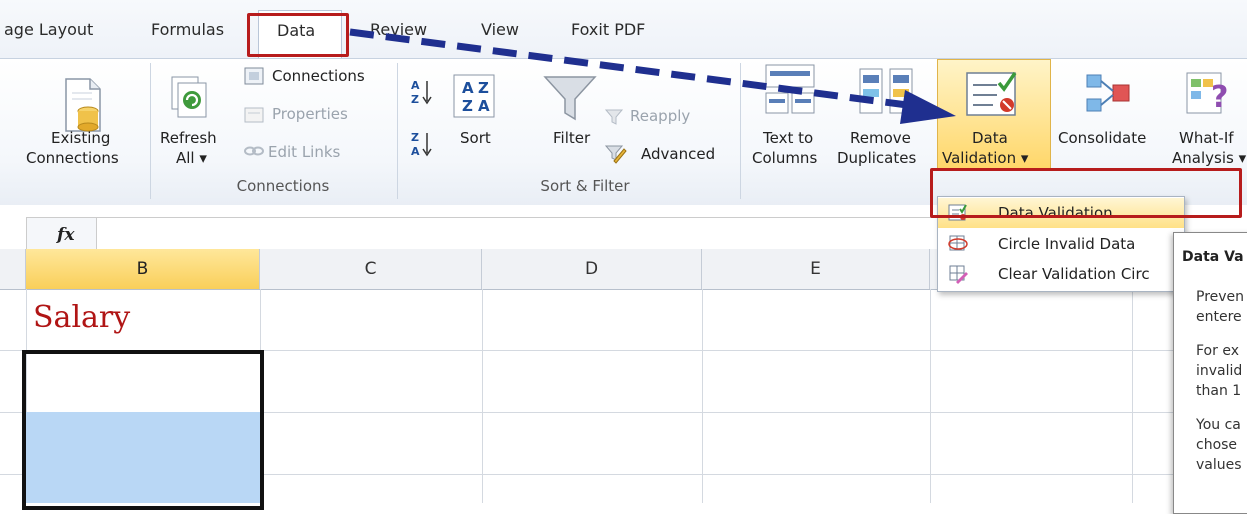  I want to click on menu-item-label: Clear Validation Circ, so click(1074, 274).